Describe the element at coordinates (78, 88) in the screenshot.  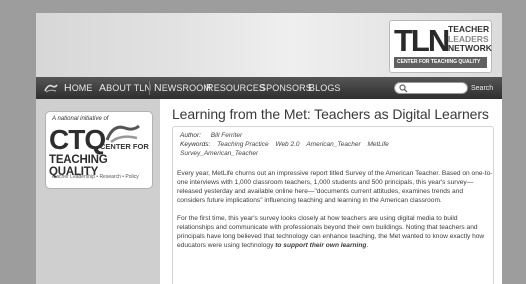
I see `nav-home: Home` at that location.